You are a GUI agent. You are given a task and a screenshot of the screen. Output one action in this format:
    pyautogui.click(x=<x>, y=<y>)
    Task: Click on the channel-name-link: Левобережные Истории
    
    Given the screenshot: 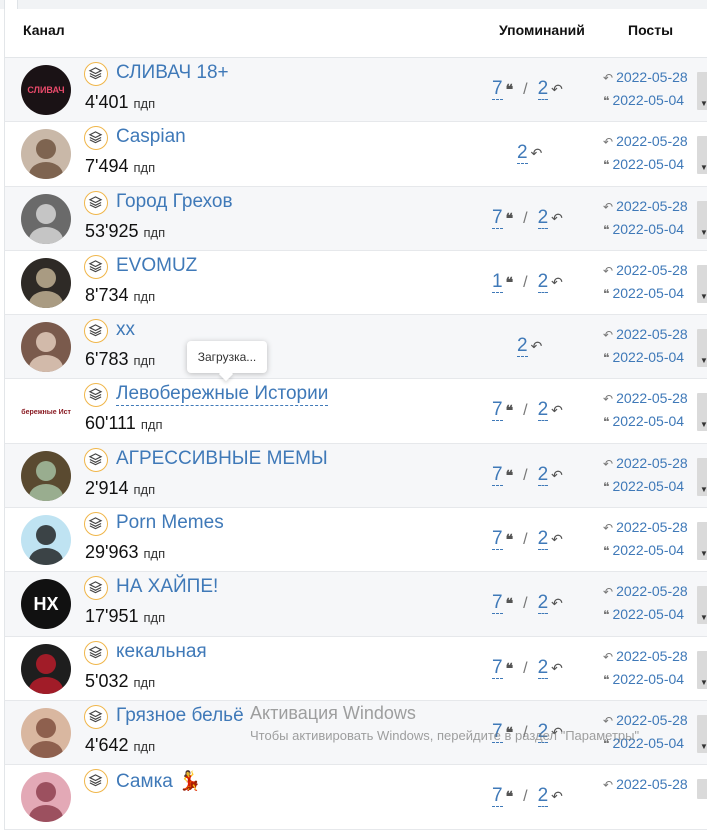 What is the action you would take?
    pyautogui.click(x=222, y=395)
    